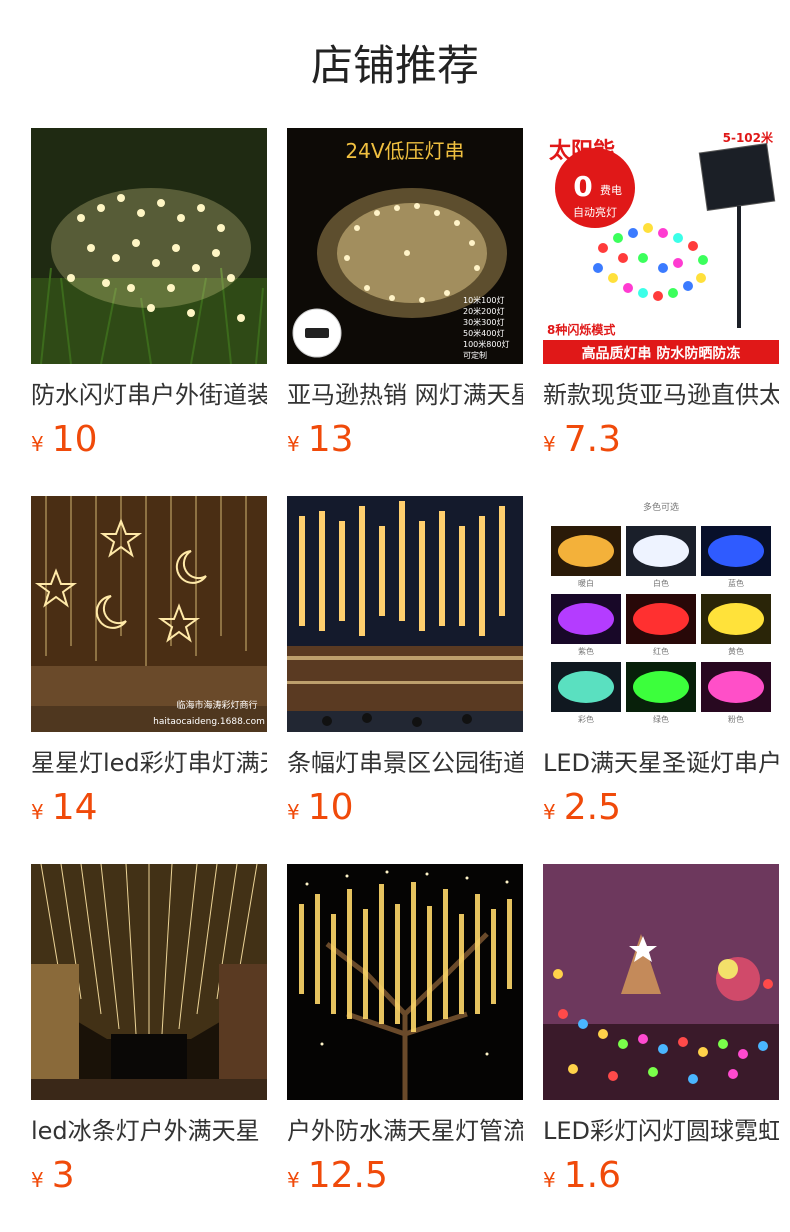  What do you see at coordinates (661, 763) in the screenshot?
I see `product-name: LED满天星圣诞灯串户外` at bounding box center [661, 763].